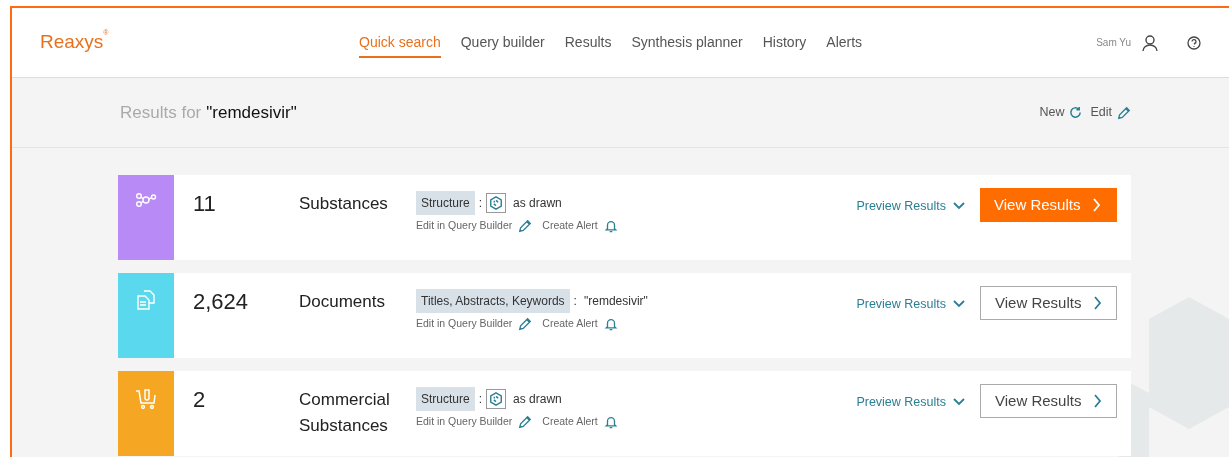  What do you see at coordinates (204, 204) in the screenshot?
I see `result-count: 11` at bounding box center [204, 204].